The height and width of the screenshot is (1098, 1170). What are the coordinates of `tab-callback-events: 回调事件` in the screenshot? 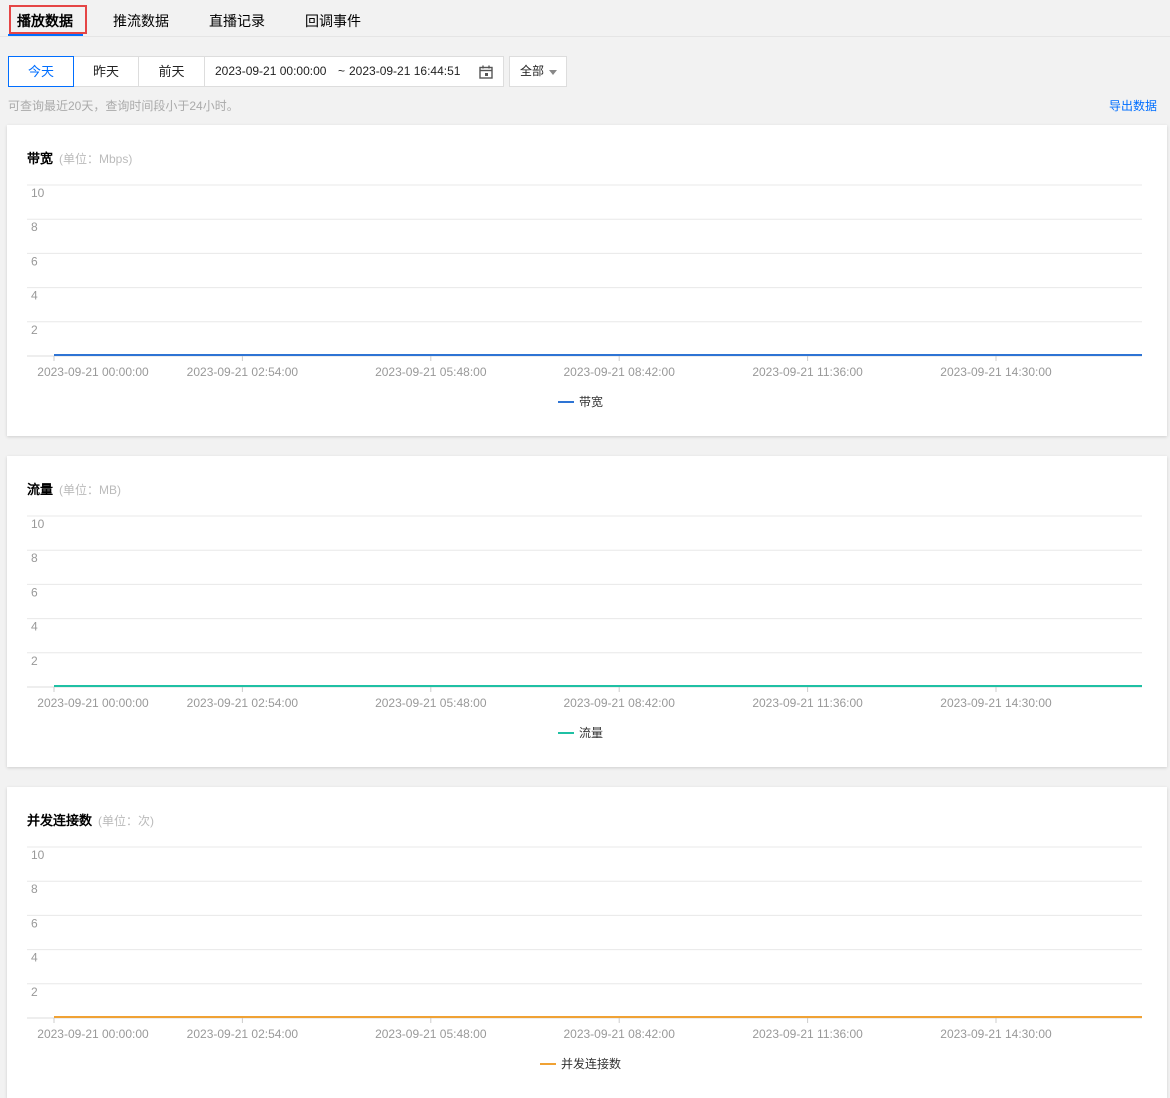 It's located at (333, 18).